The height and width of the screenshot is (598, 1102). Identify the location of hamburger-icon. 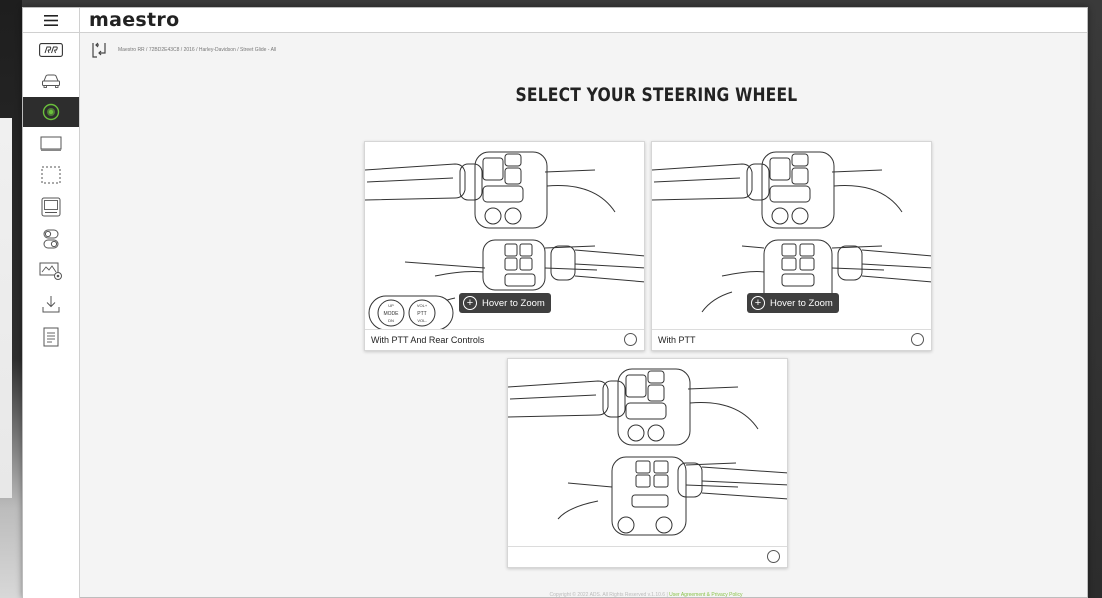
(51, 20).